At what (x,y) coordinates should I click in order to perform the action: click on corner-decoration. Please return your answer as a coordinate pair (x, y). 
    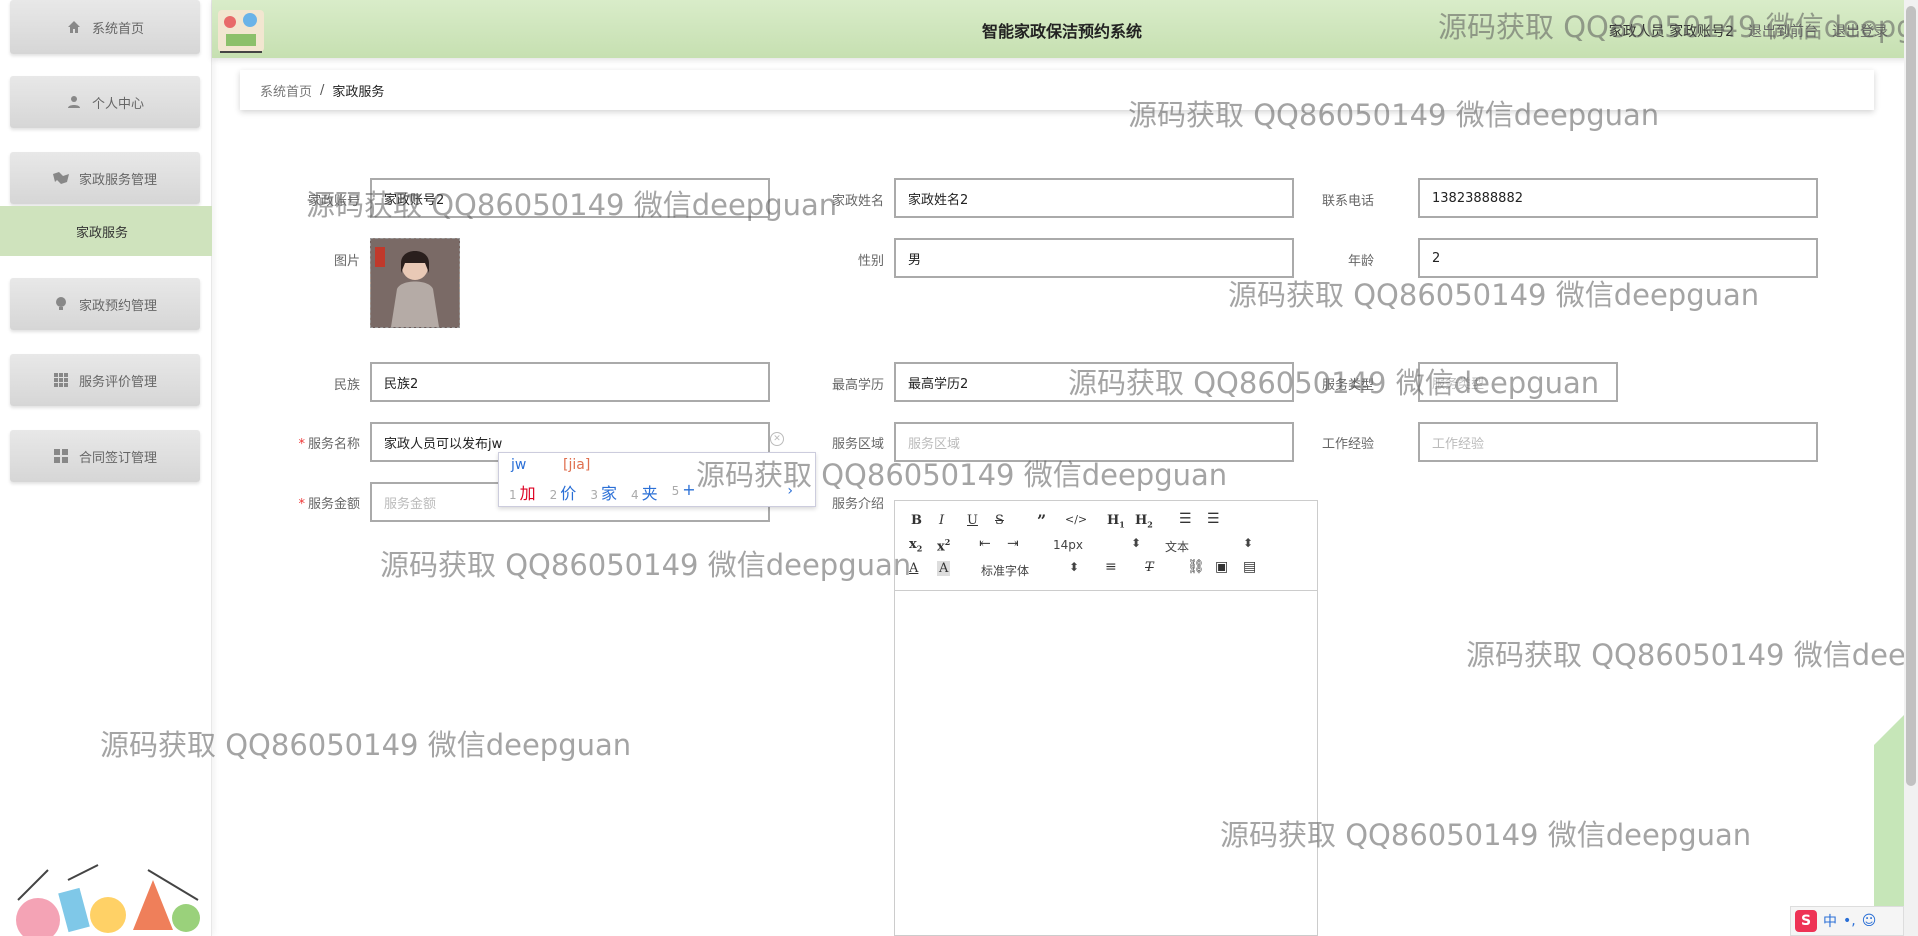
    Looking at the image, I should click on (1889, 825).